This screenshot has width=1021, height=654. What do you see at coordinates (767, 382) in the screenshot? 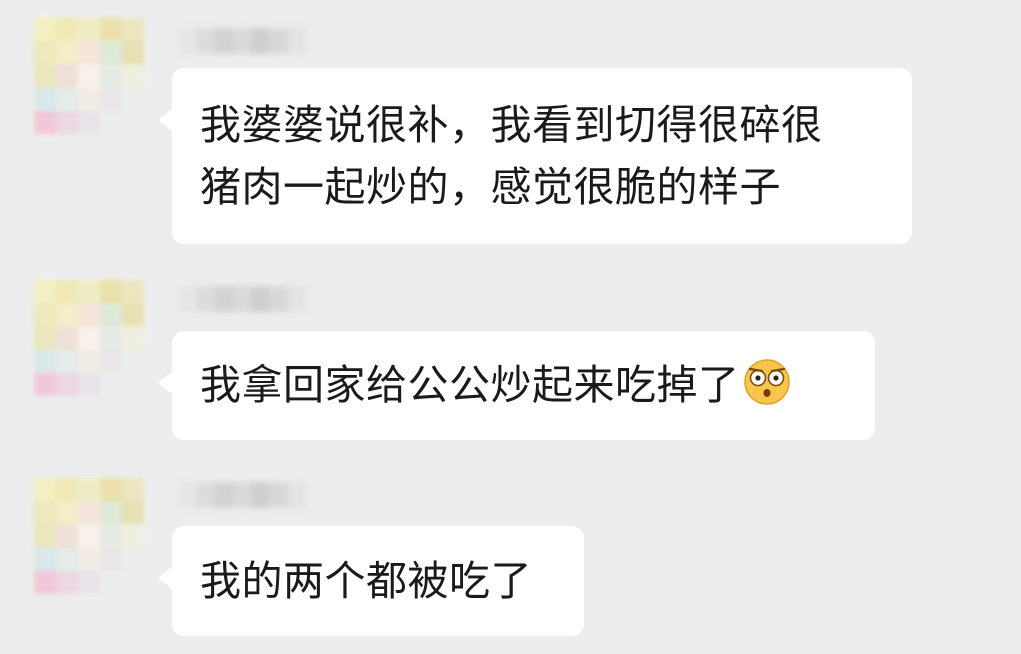
I see `shocked-face-emoji-icon` at bounding box center [767, 382].